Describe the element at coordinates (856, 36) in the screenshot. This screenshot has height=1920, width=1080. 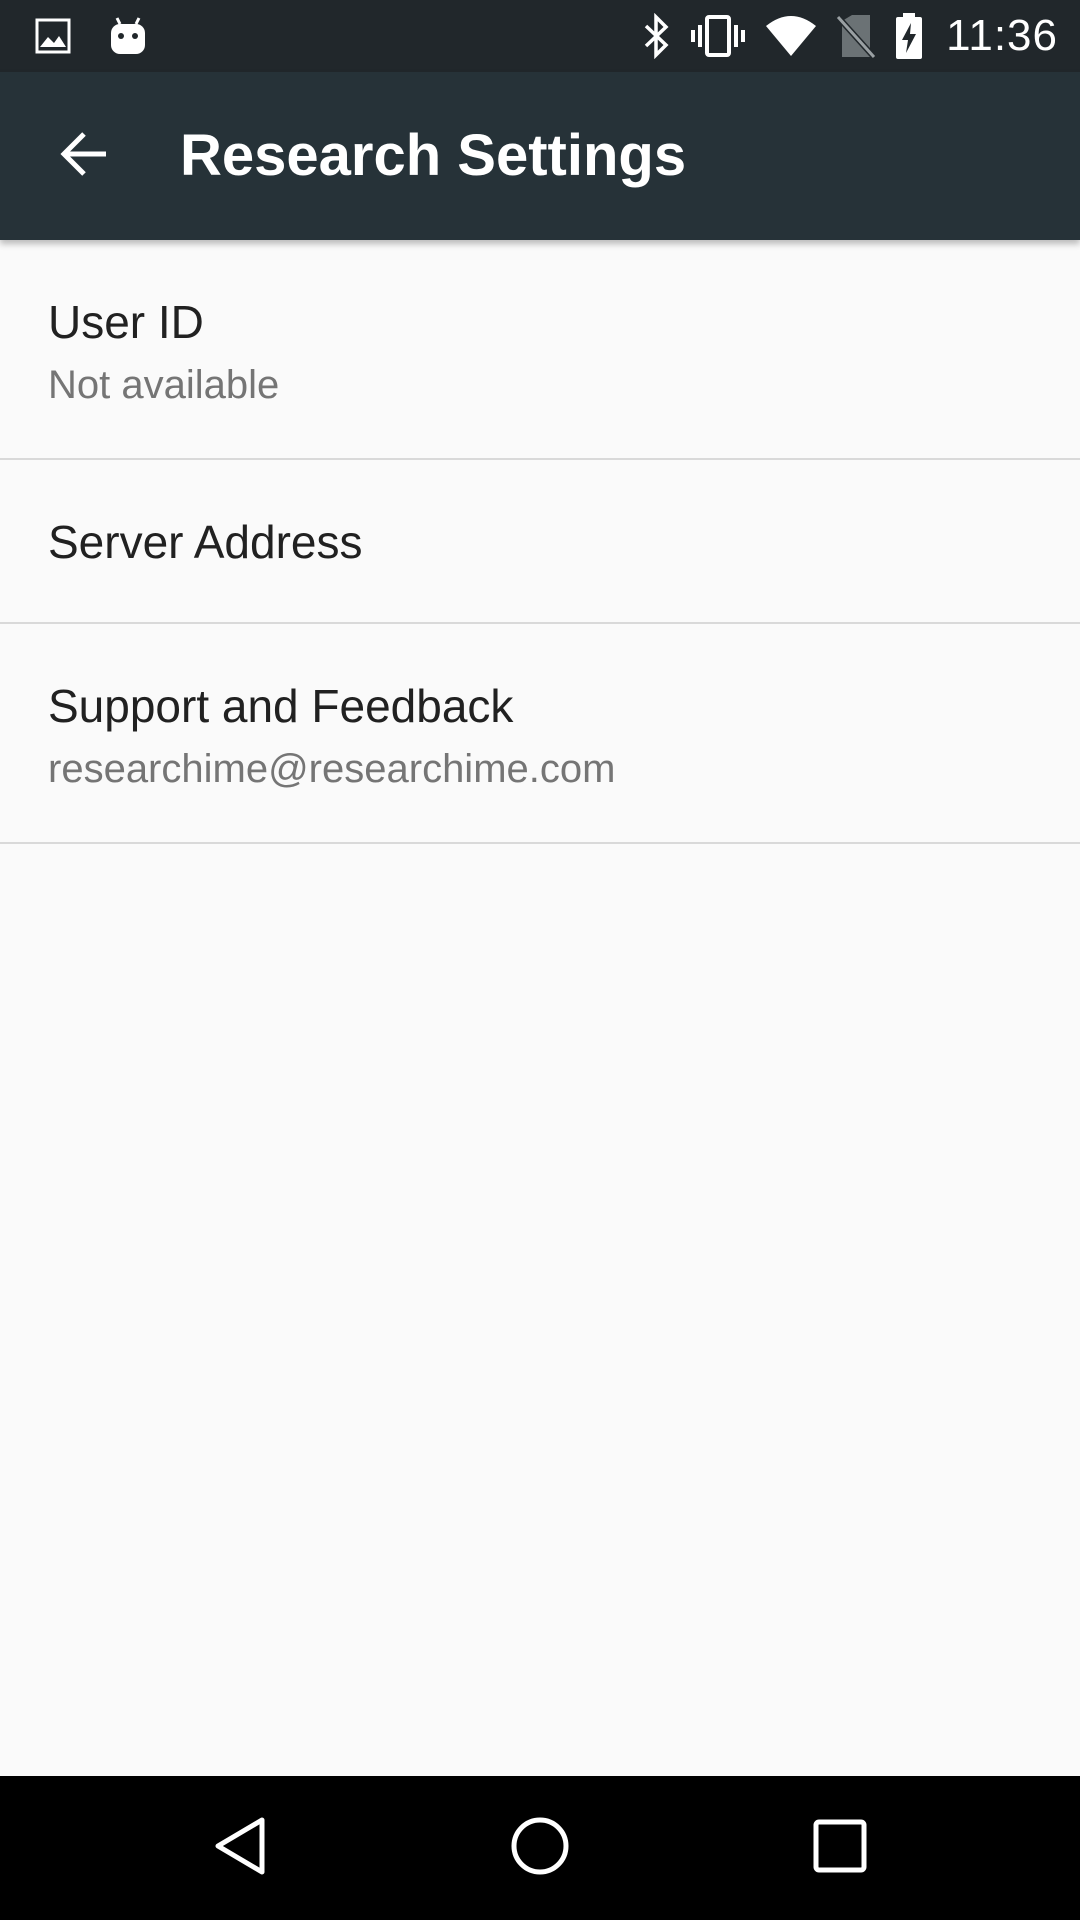
I see `no-sim-icon` at that location.